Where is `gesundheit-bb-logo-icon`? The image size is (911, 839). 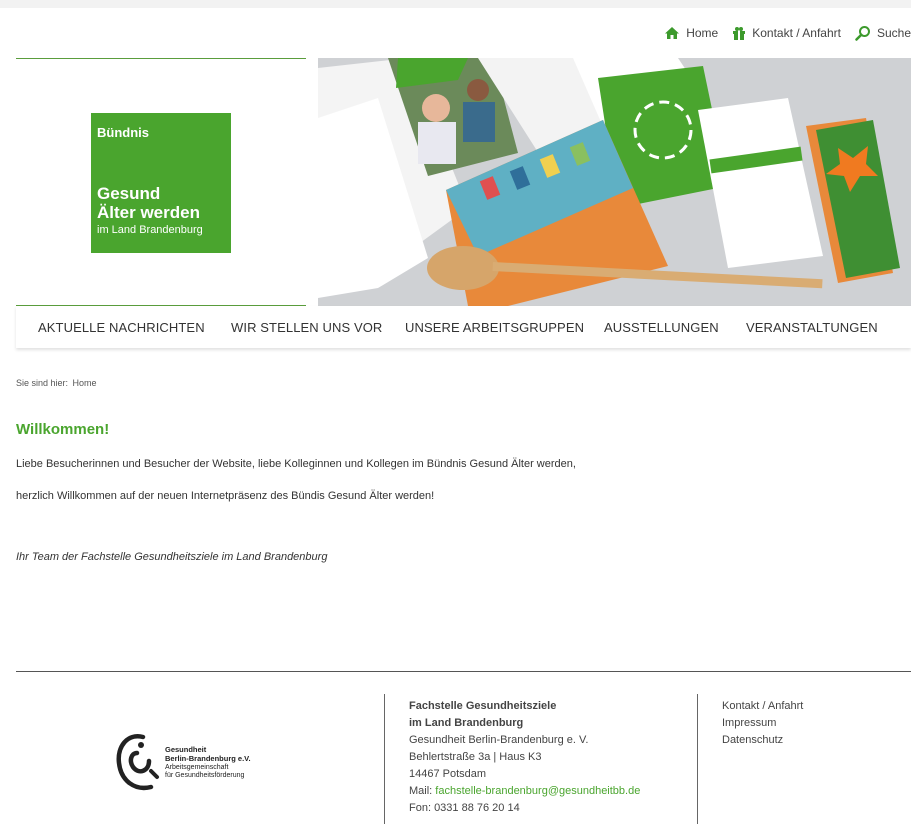
gesundheit-bb-logo-icon is located at coordinates (137, 762).